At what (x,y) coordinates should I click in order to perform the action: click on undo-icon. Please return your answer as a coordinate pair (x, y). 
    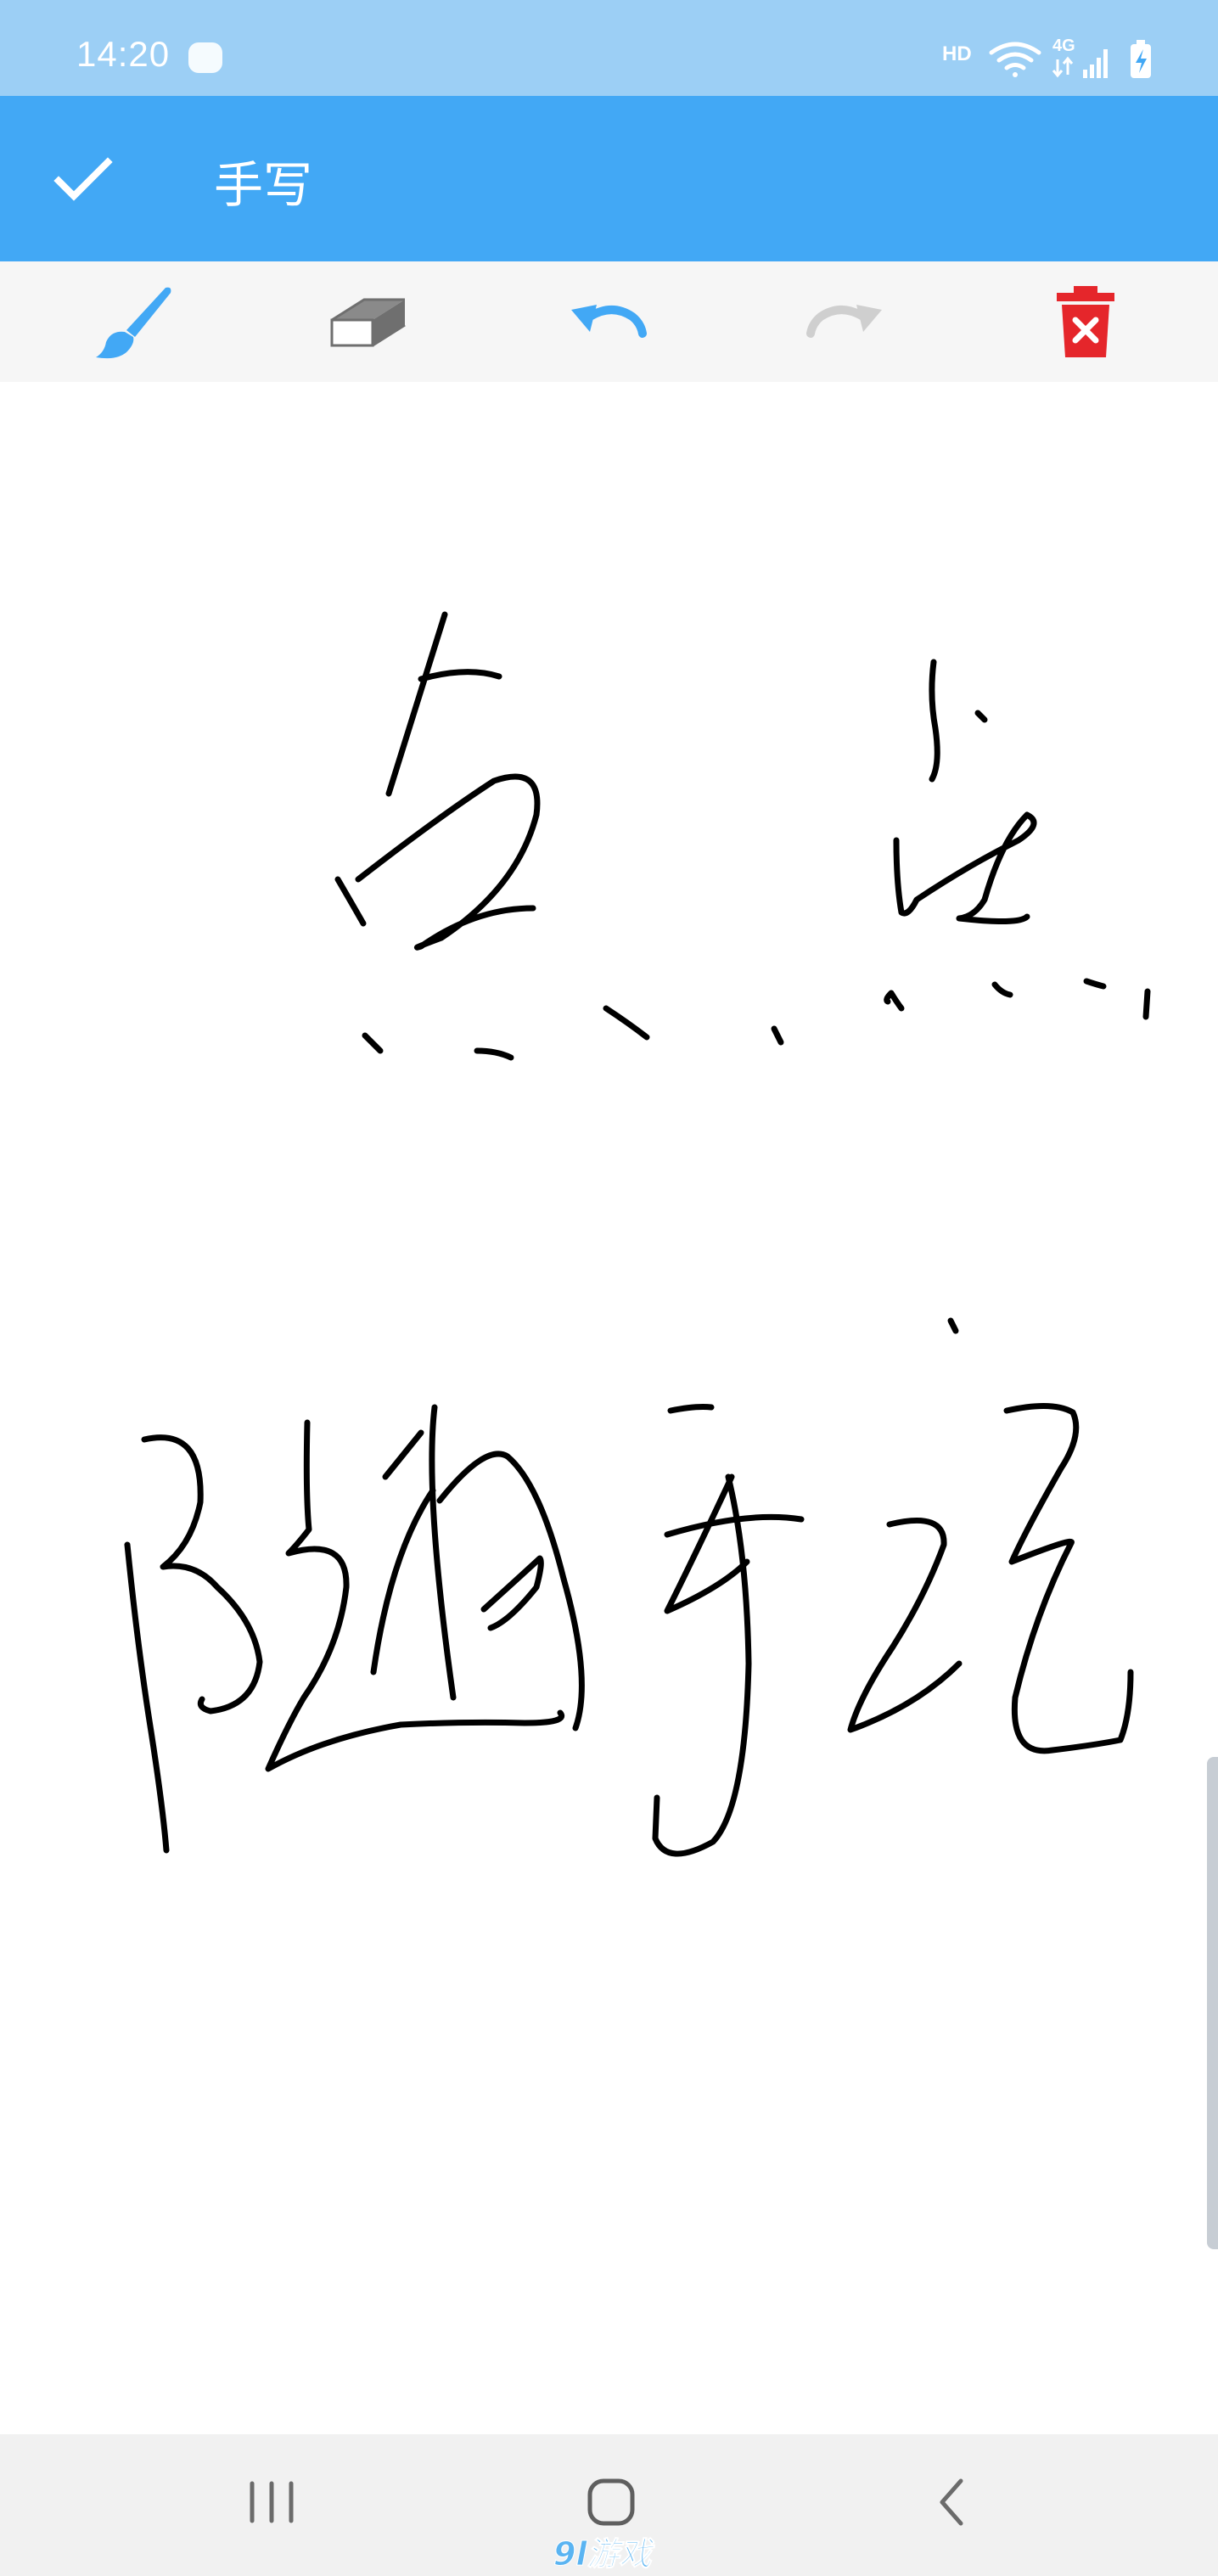
    Looking at the image, I should click on (609, 321).